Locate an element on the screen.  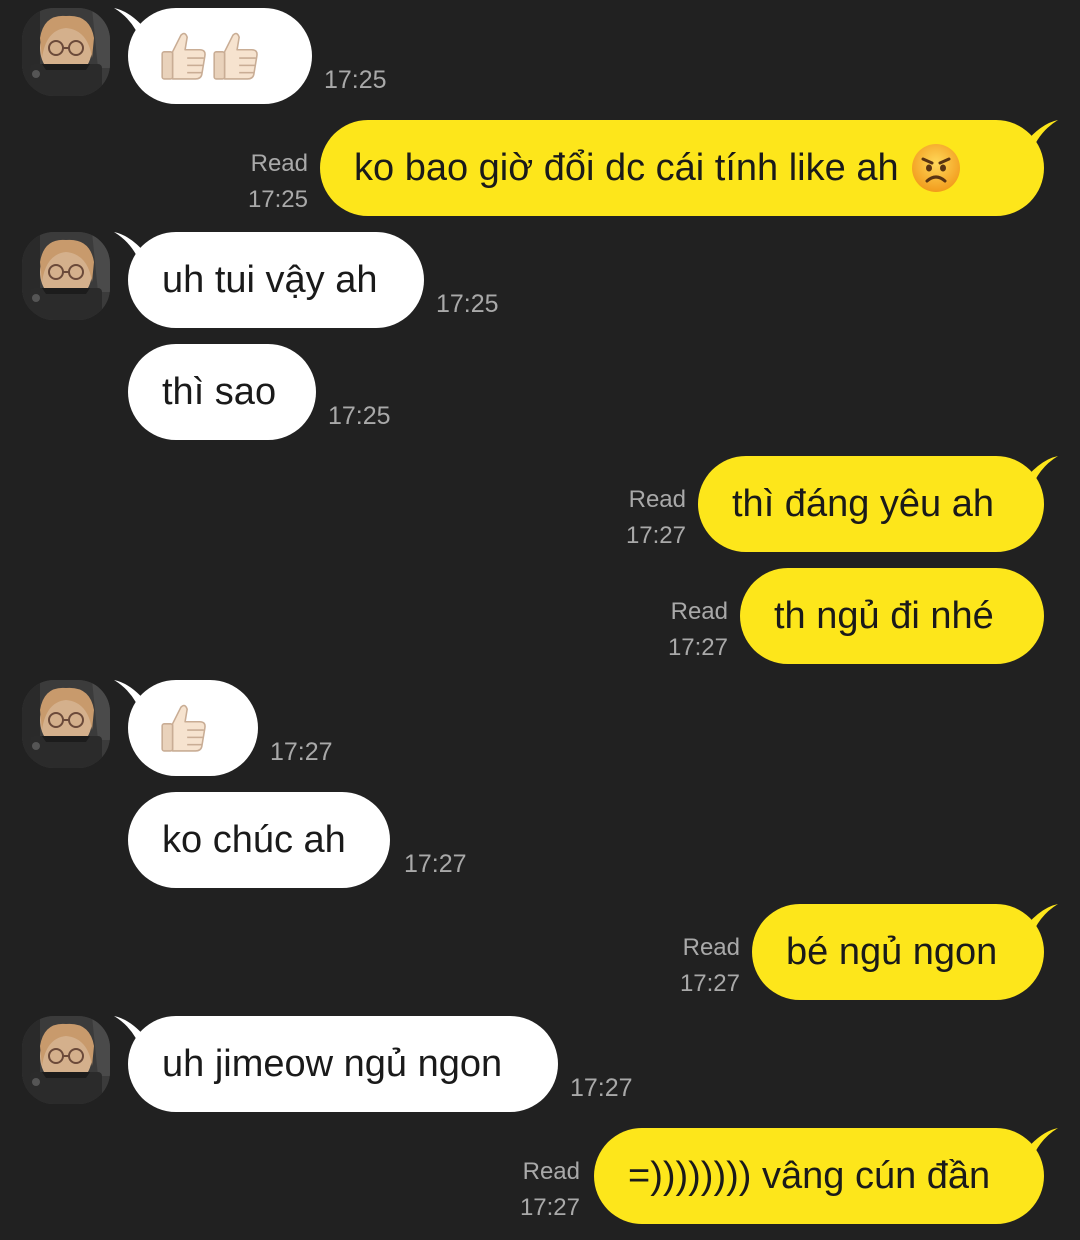
message-bubble-outgoing: =)))))))) vâng cún đần is located at coordinates (819, 1176).